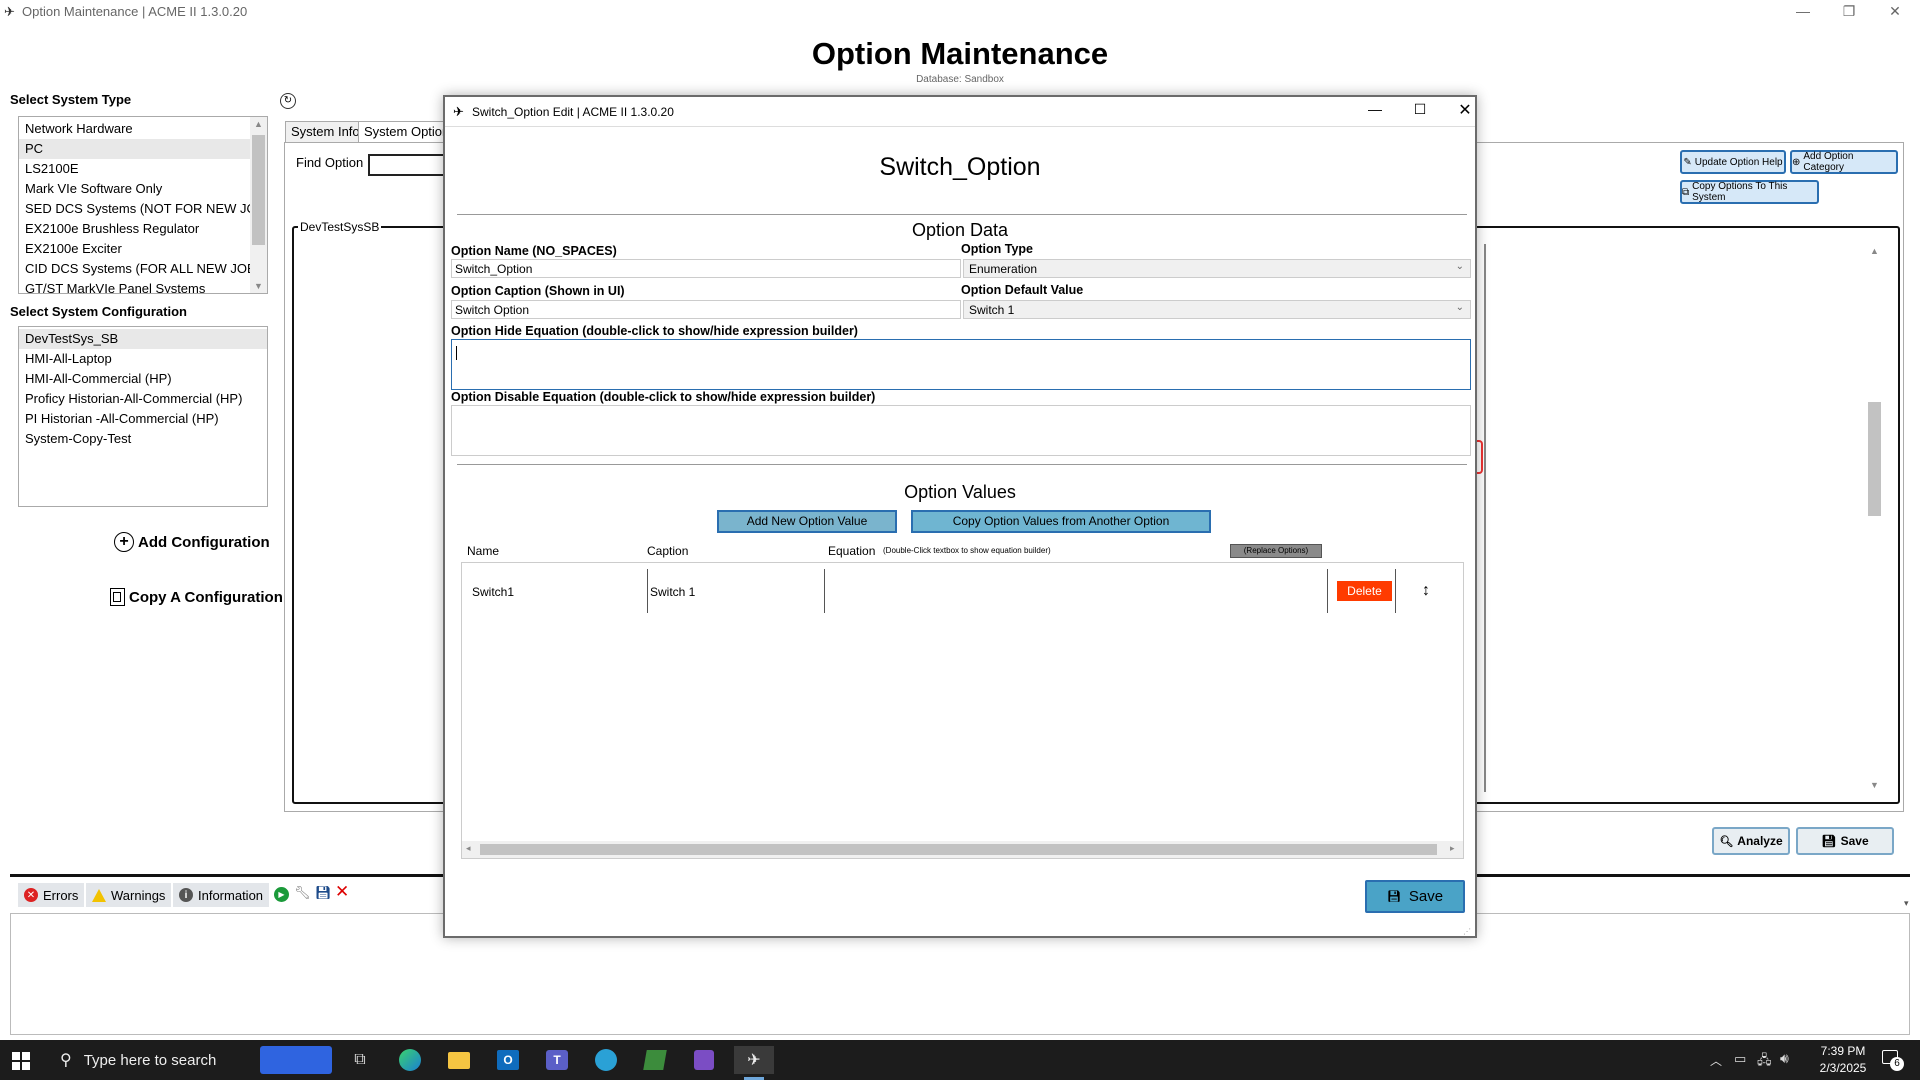  I want to click on errors-label: Errors, so click(61, 895).